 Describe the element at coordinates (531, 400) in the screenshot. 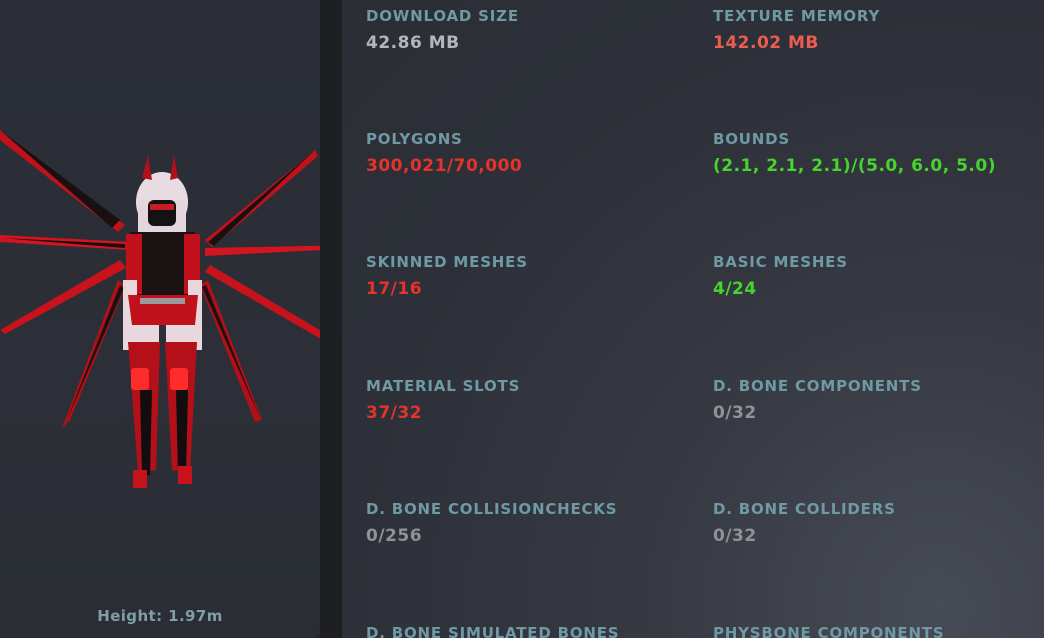

I see `stat-material-slots: MATERIAL SLOTS 37/32` at that location.